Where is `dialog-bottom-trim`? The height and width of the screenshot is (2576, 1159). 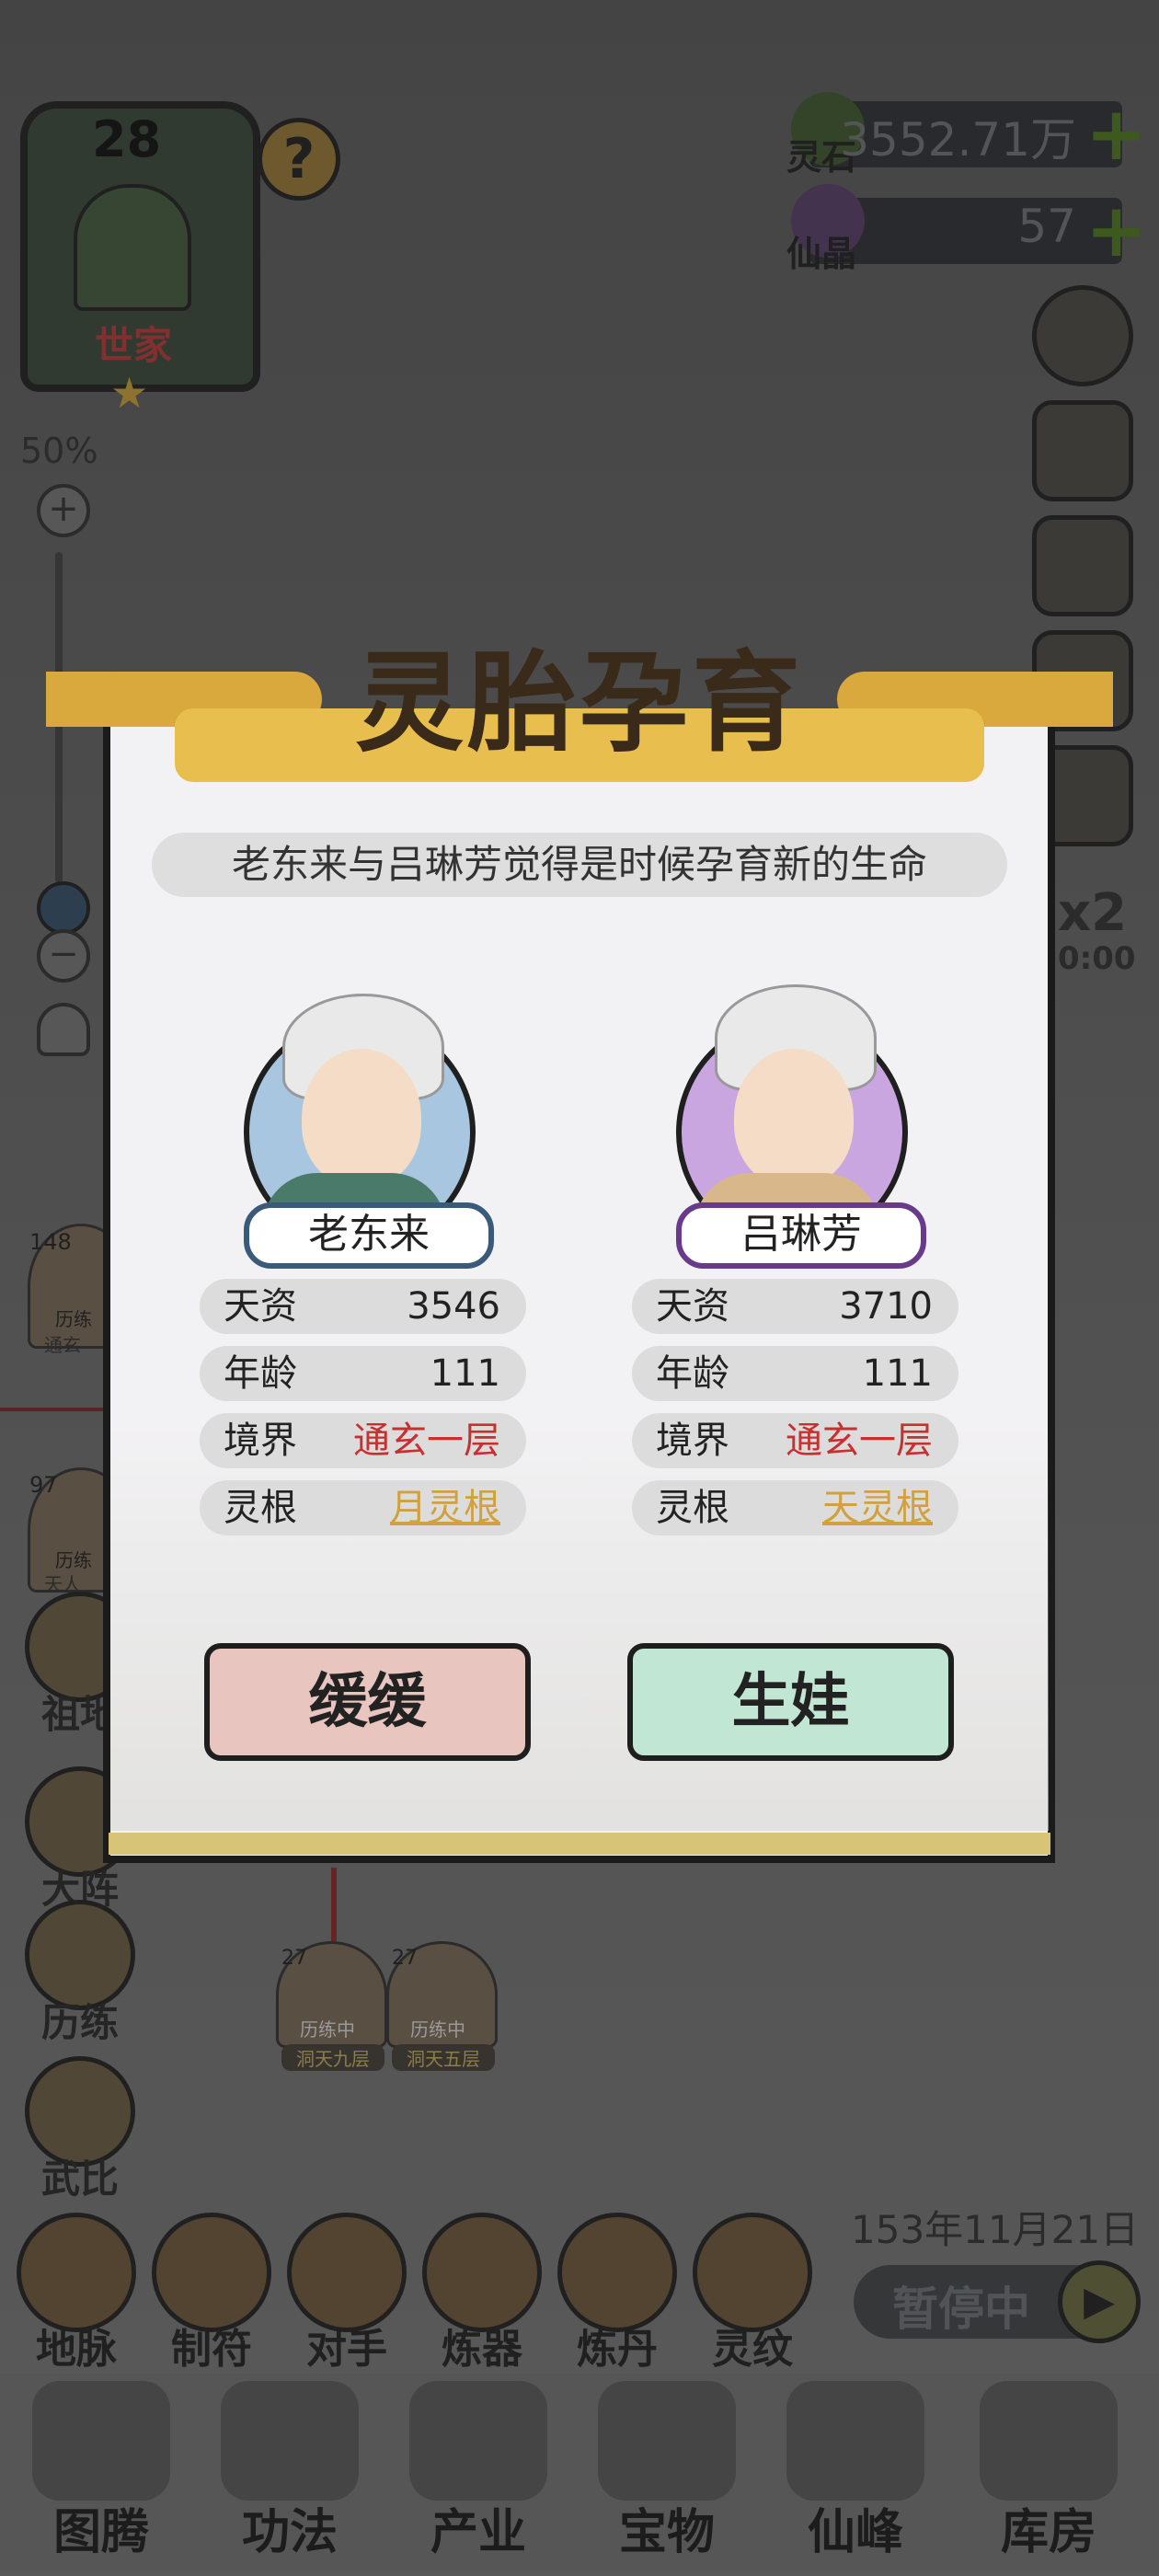
dialog-bottom-trim is located at coordinates (579, 1844).